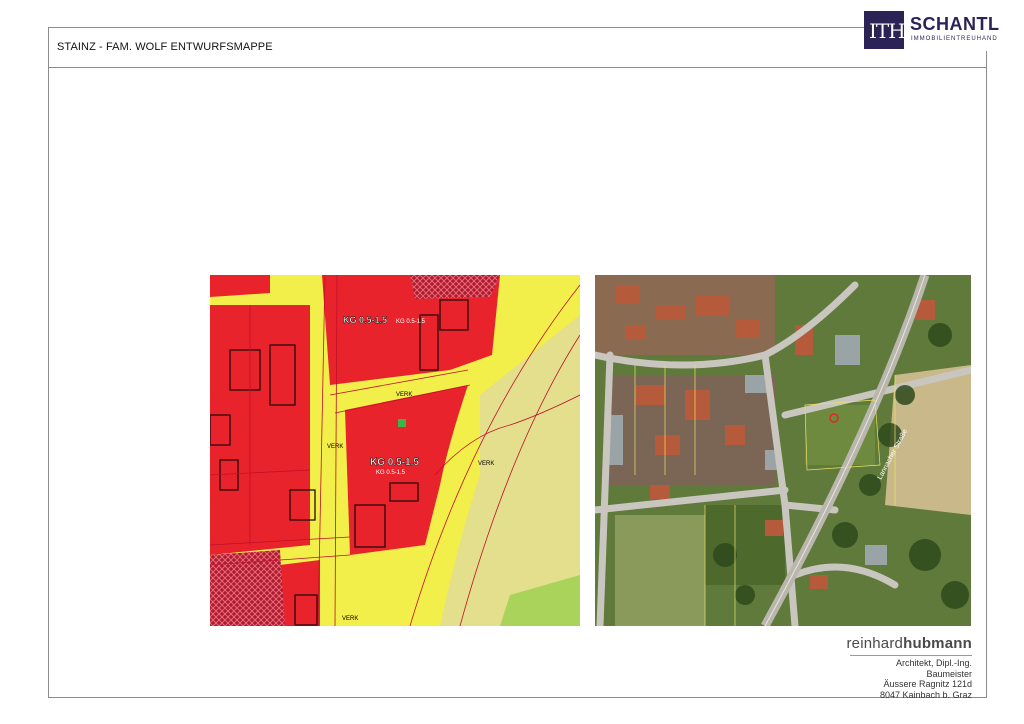 This screenshot has width=1024, height=724. What do you see at coordinates (927, 684) in the screenshot?
I see `architect-line: Äussere Ragnitz 121d` at bounding box center [927, 684].